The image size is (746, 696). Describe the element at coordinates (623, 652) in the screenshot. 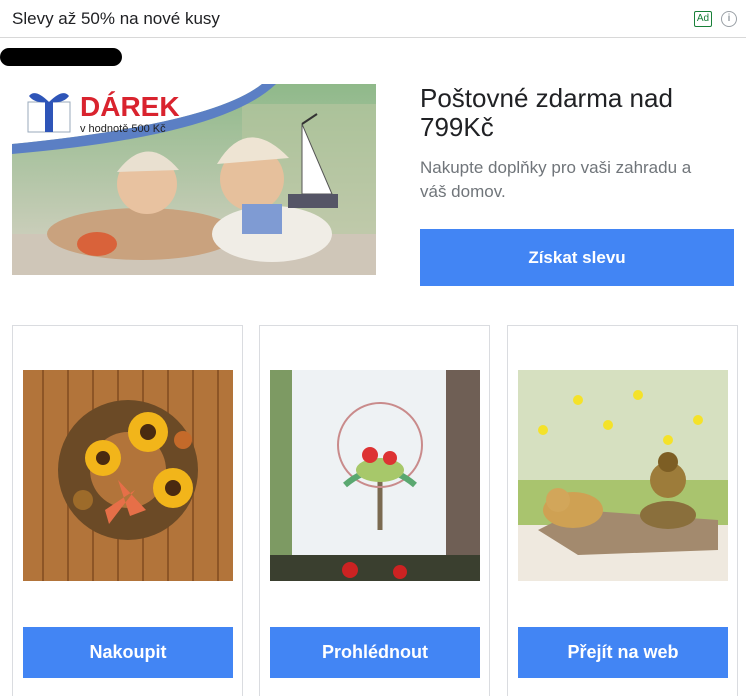

I see `go-to-website-button: Přejít na web` at that location.